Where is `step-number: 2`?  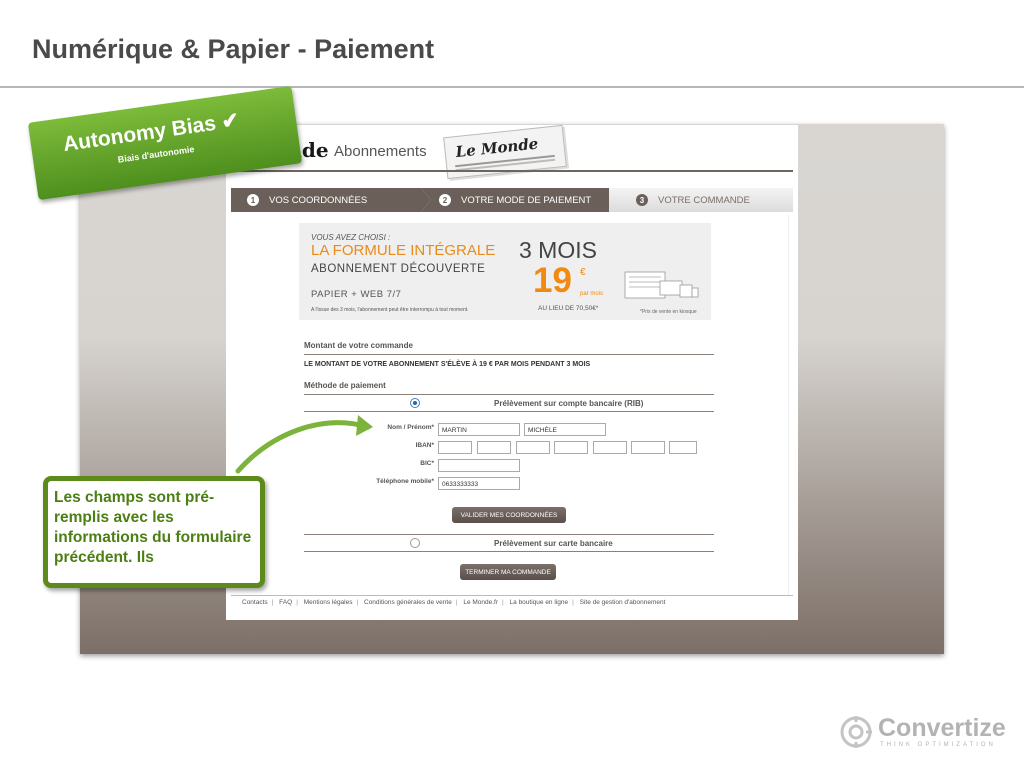 step-number: 2 is located at coordinates (445, 200).